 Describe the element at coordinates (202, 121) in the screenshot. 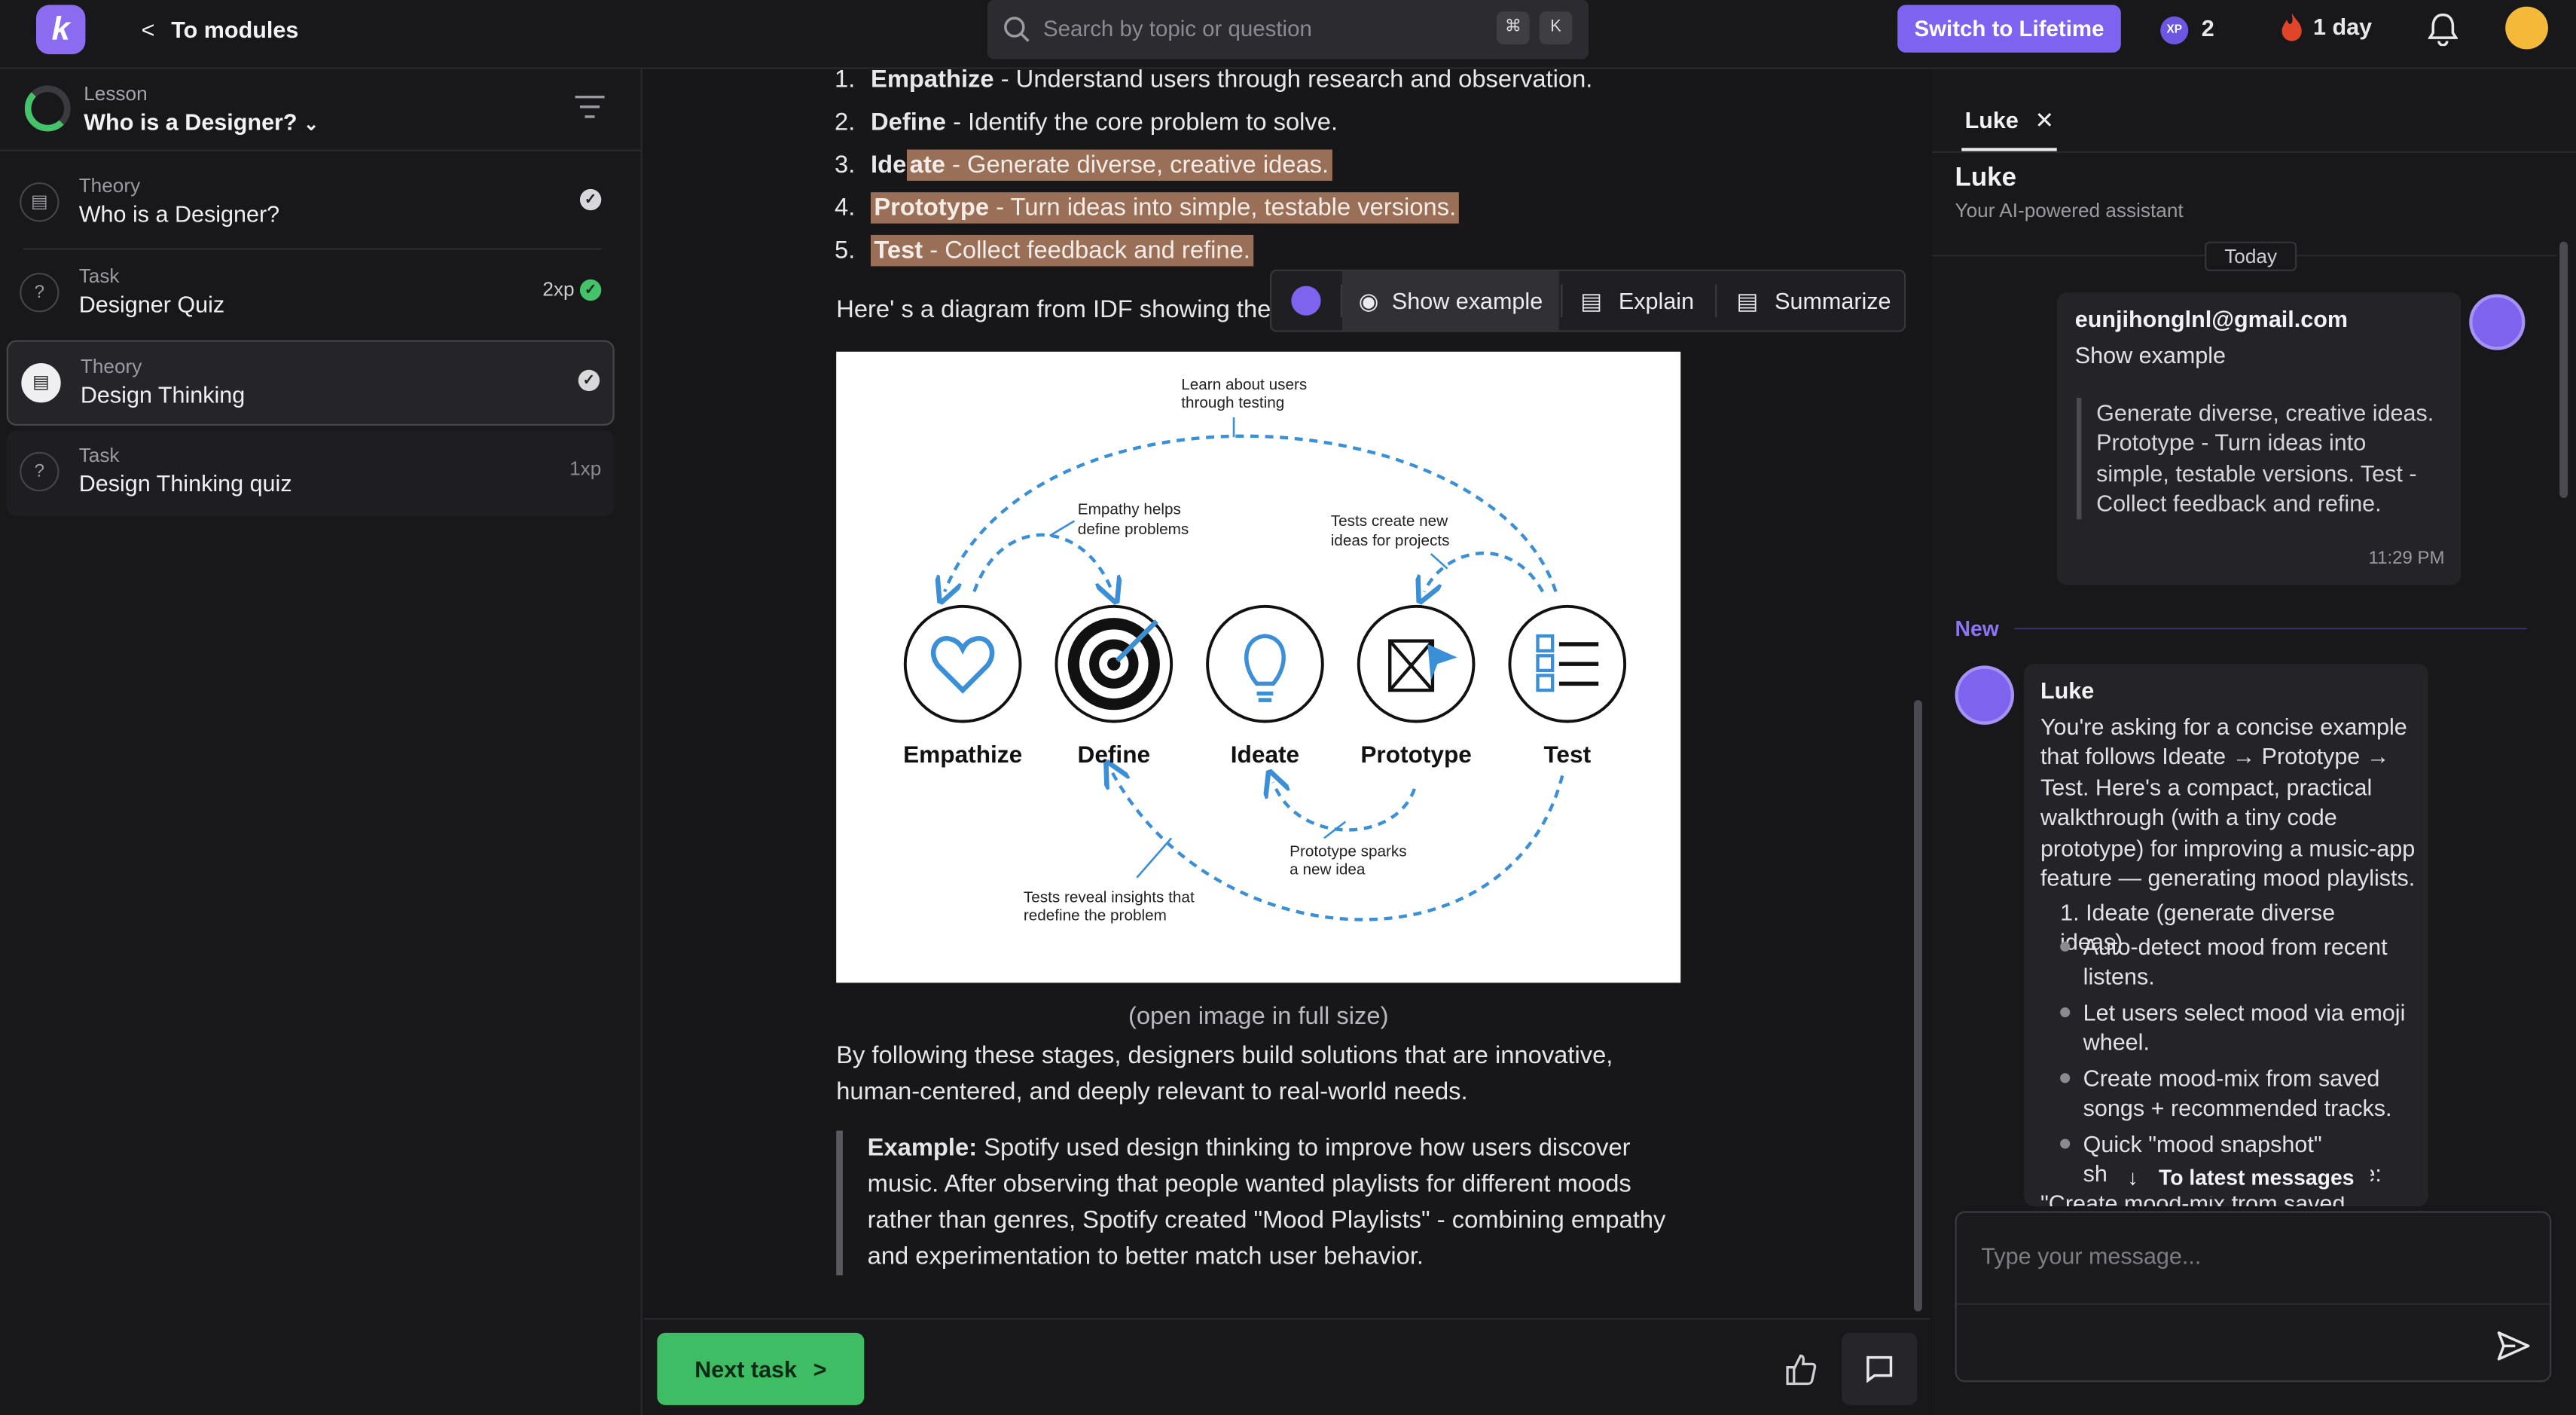

I see `lesson-selector: Who is a Designer? ⌄` at that location.